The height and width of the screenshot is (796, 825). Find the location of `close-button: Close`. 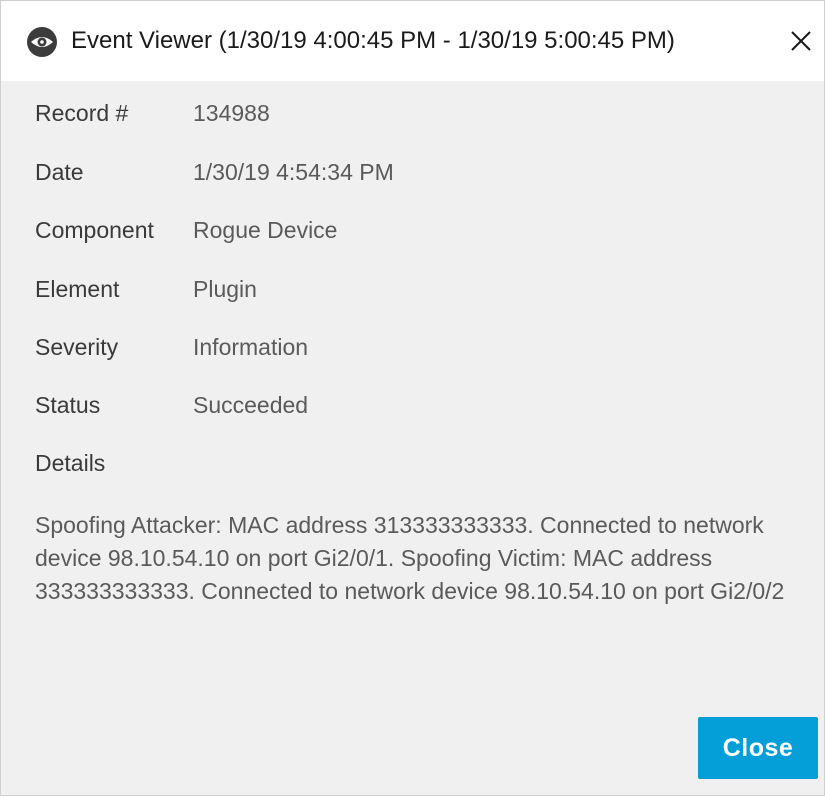

close-button: Close is located at coordinates (758, 748).